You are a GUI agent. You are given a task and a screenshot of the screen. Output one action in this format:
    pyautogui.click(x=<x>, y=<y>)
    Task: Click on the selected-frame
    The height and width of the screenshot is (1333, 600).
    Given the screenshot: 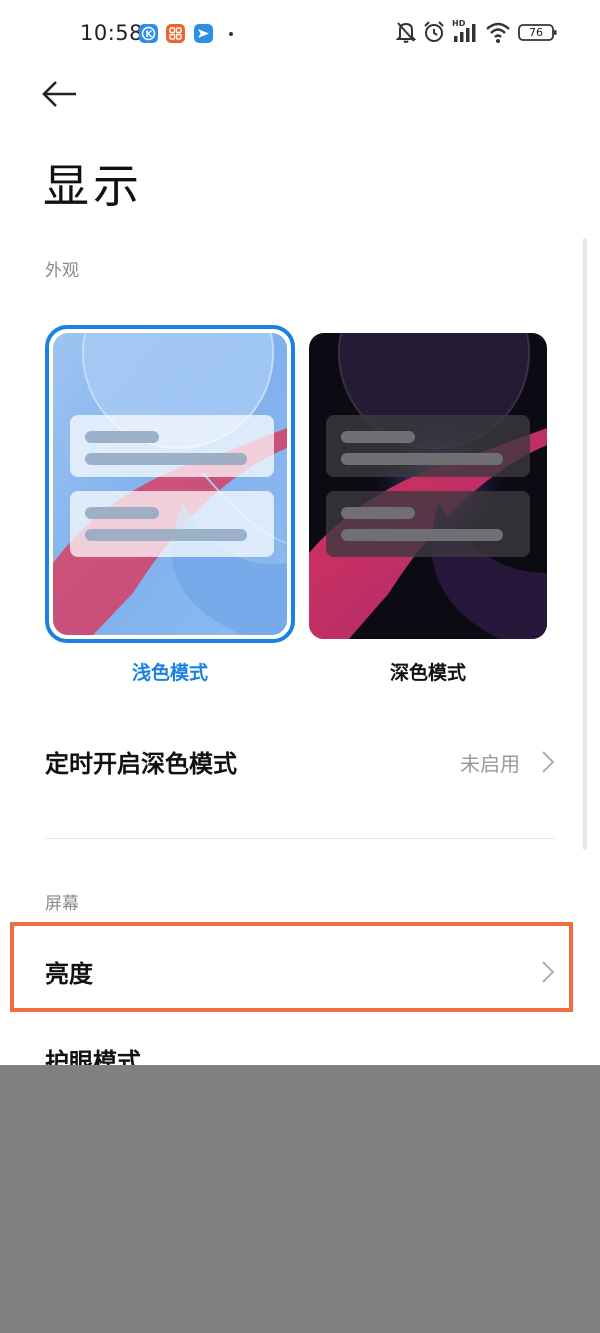 What is the action you would take?
    pyautogui.click(x=170, y=484)
    